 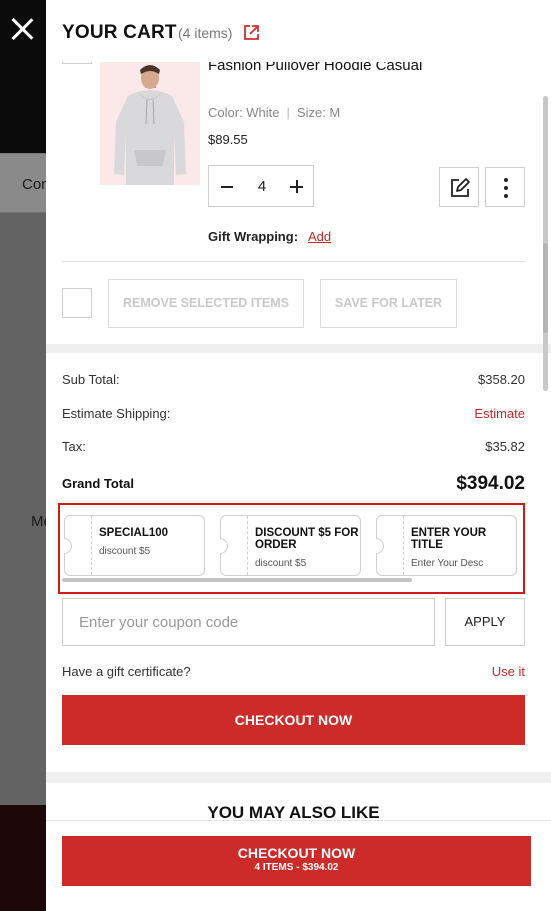 What do you see at coordinates (228, 139) in the screenshot?
I see `product-price: $89.55` at bounding box center [228, 139].